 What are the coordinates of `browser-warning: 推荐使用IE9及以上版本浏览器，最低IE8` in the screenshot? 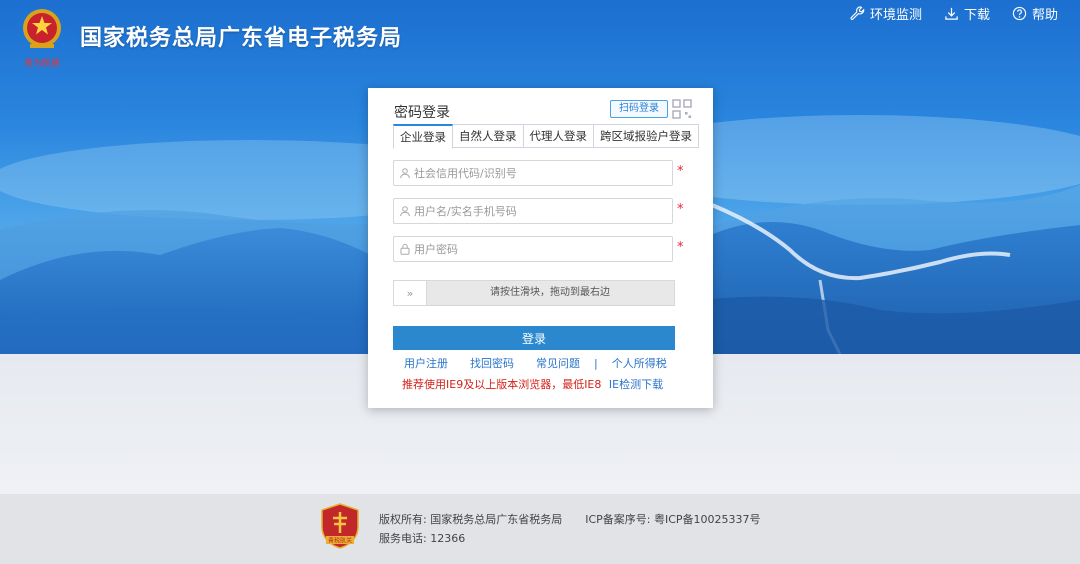 It's located at (502, 384).